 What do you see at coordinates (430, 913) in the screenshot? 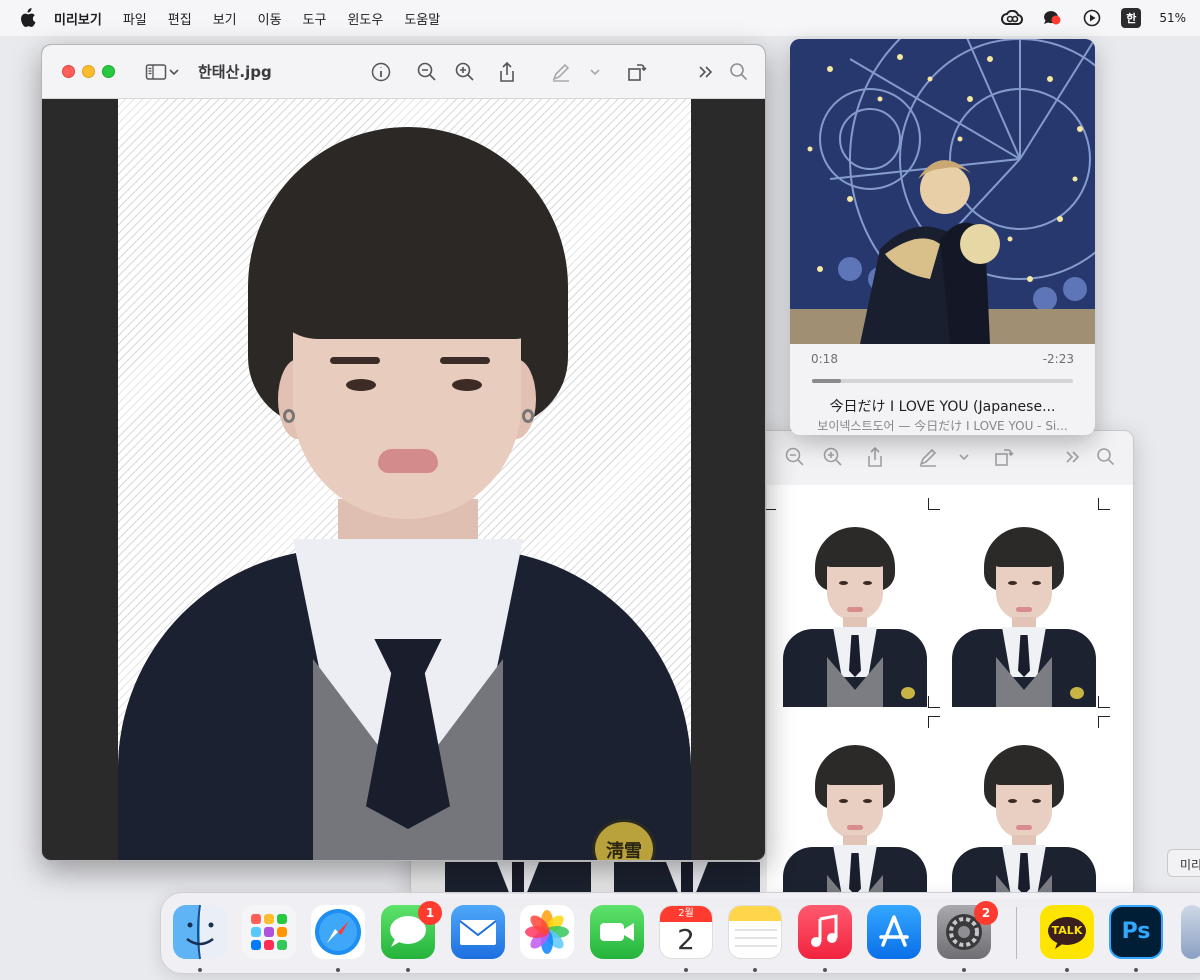
I see `messages-badge: 1` at bounding box center [430, 913].